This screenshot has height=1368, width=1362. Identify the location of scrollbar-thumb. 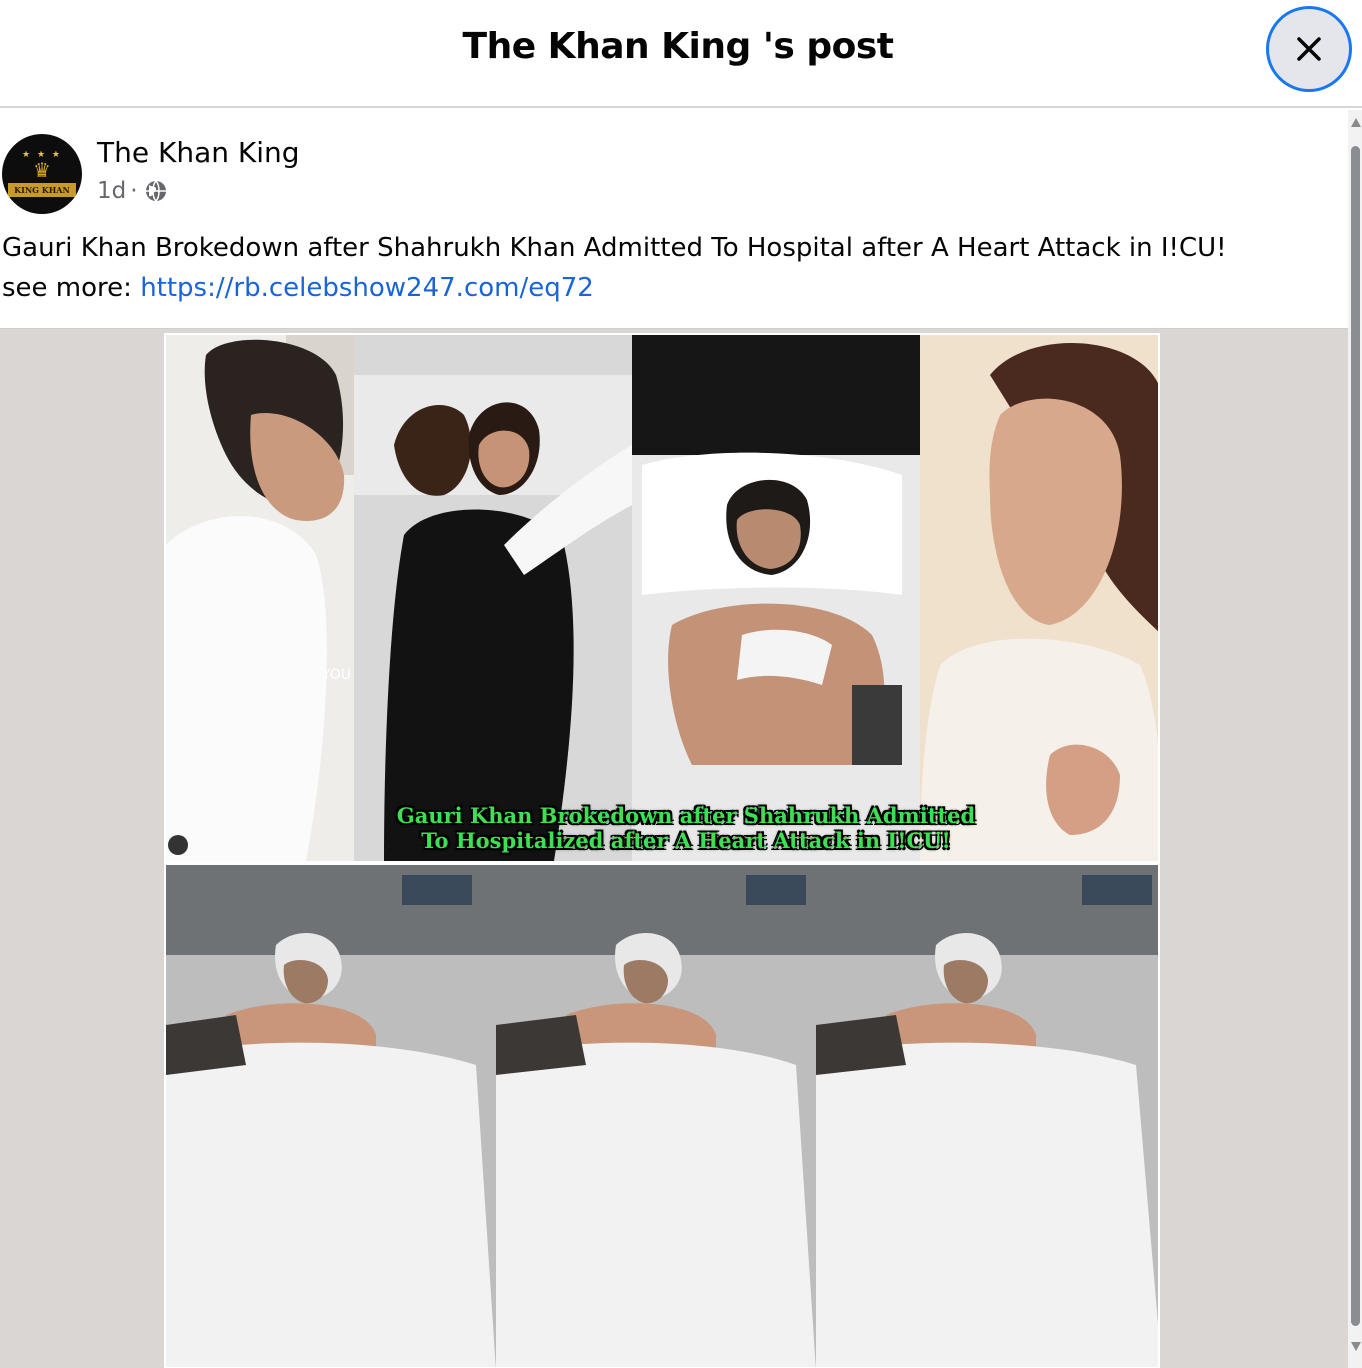
(1355, 736).